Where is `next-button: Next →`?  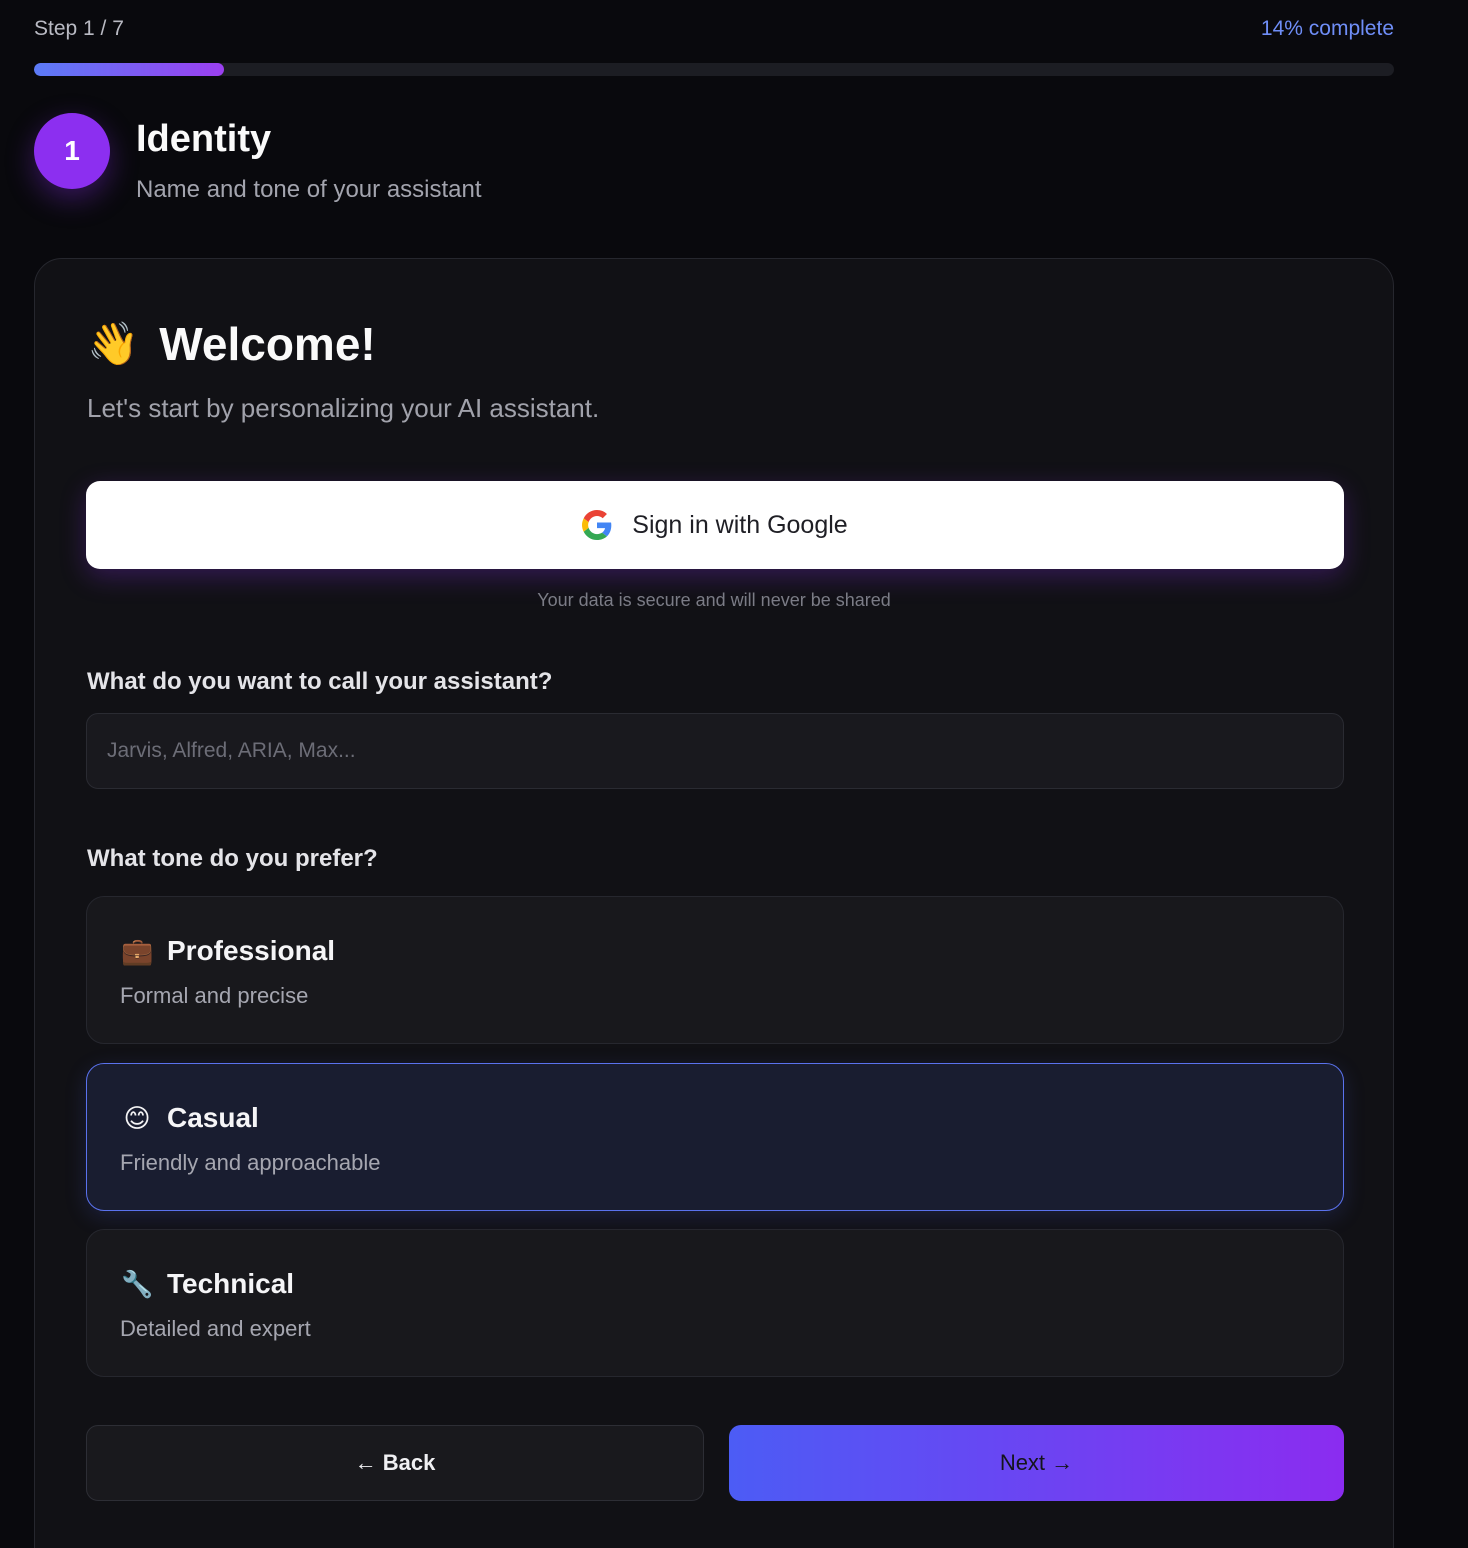
next-button: Next → is located at coordinates (1036, 1463).